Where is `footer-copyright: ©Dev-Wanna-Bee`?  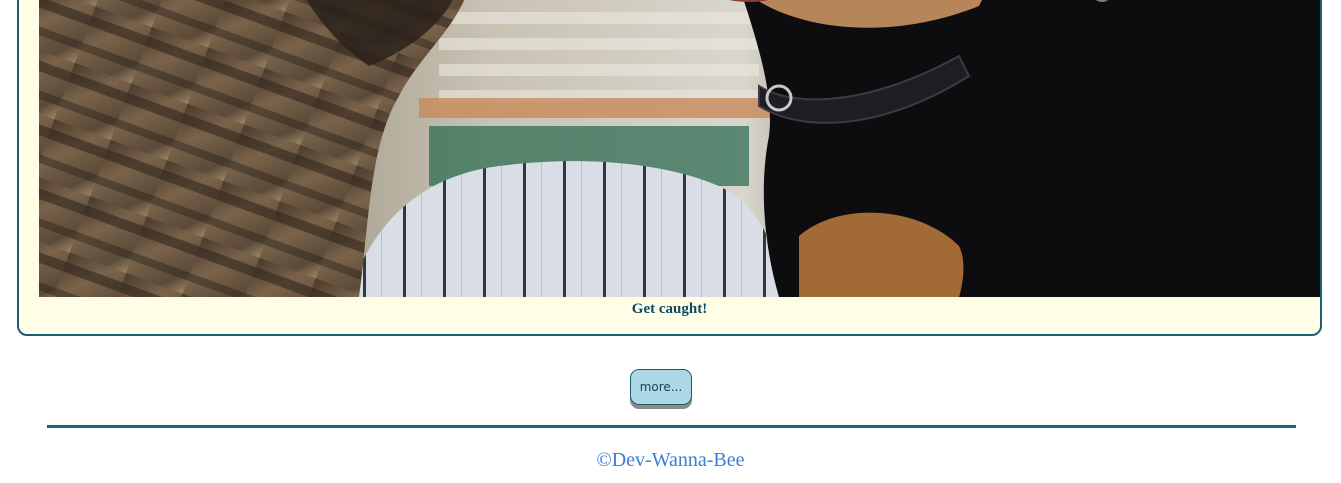
footer-copyright: ©Dev-Wanna-Bee is located at coordinates (670, 460).